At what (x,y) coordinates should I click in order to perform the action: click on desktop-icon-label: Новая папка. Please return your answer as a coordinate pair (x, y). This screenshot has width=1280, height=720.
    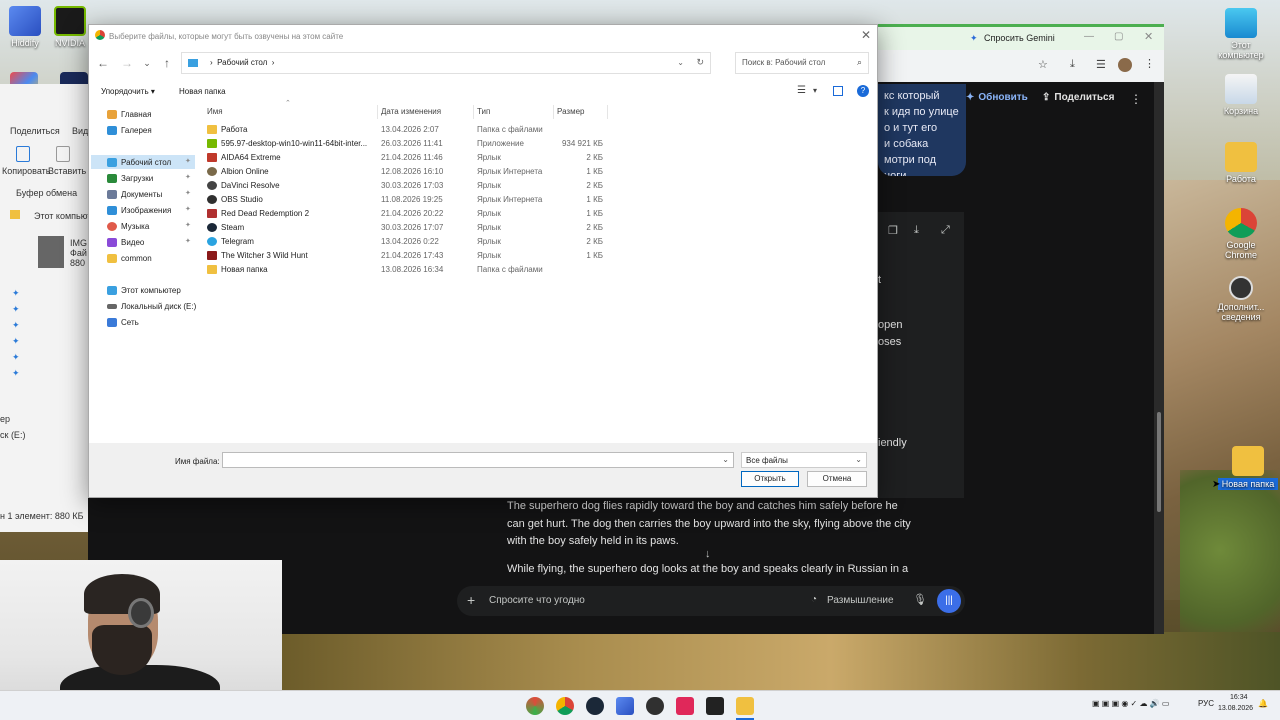
    Looking at the image, I should click on (1248, 484).